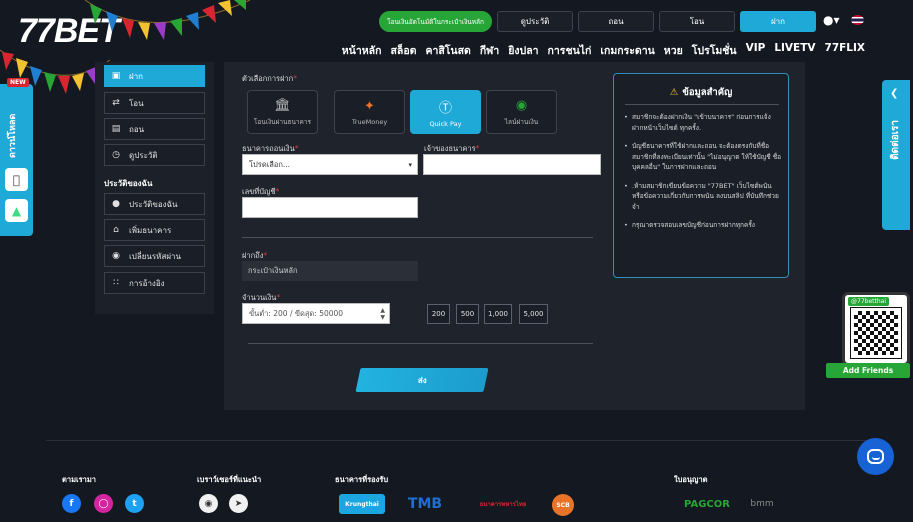 Image resolution: width=913 pixels, height=522 pixels. I want to click on deposit-to-field: กระเป๋าเงินหลัก, so click(330, 271).